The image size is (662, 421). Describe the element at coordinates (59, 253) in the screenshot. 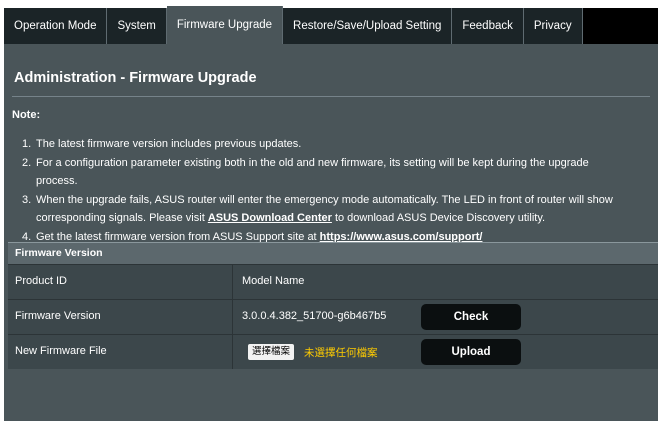

I see `table-header-label: Firmware Version` at that location.